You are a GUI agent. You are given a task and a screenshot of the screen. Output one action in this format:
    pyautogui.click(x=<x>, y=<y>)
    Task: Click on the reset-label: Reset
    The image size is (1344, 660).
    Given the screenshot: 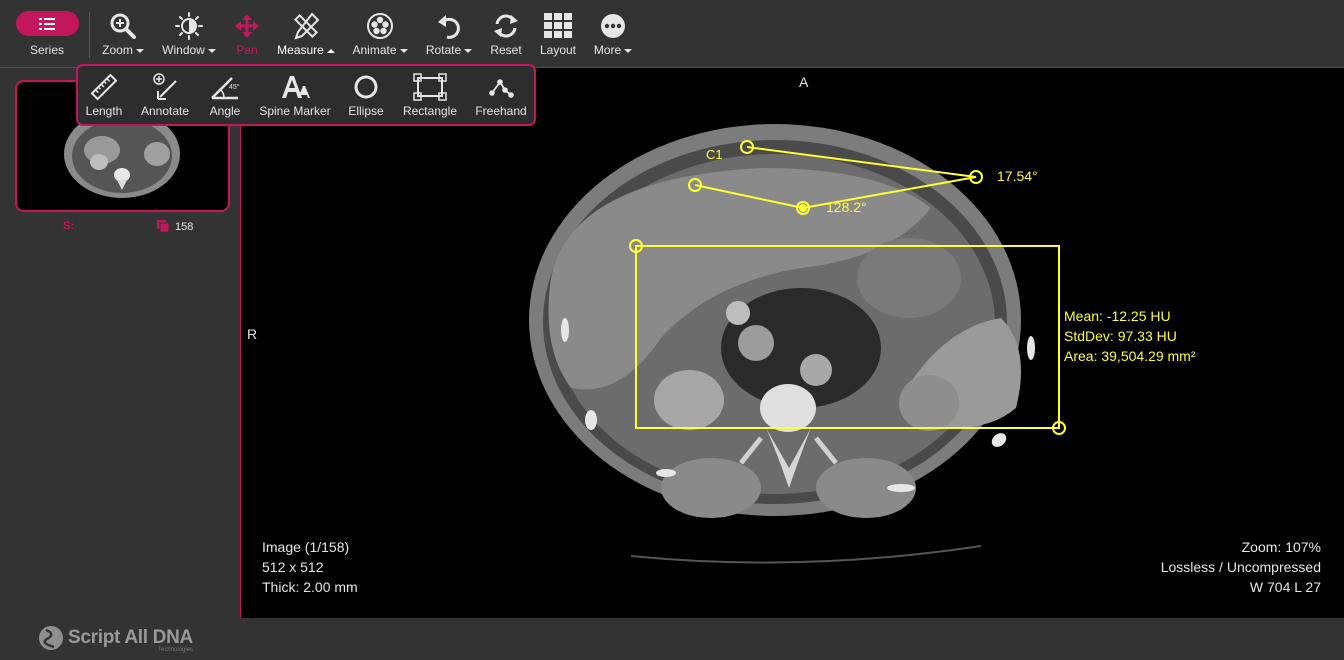 What is the action you would take?
    pyautogui.click(x=506, y=50)
    